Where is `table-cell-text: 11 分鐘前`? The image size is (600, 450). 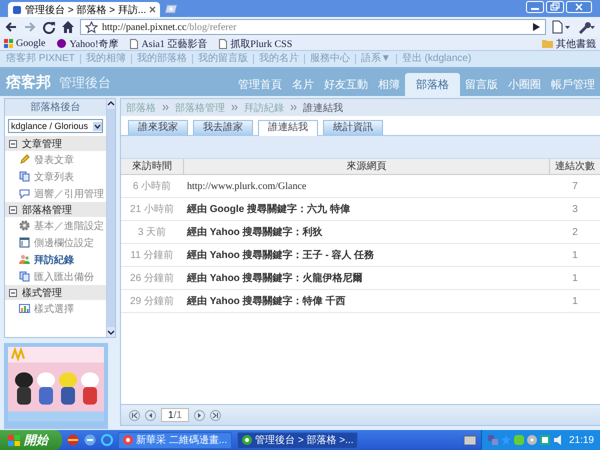
table-cell-text: 11 分鐘前 is located at coordinates (152, 255).